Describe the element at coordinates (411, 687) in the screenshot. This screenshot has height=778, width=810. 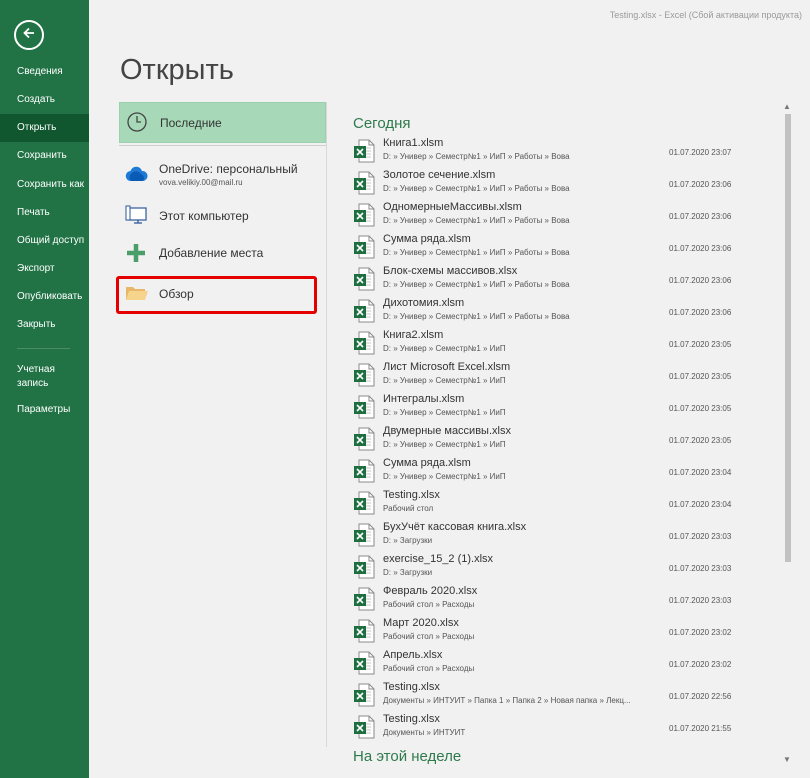
I see `file-name: Testing.xlsx` at that location.